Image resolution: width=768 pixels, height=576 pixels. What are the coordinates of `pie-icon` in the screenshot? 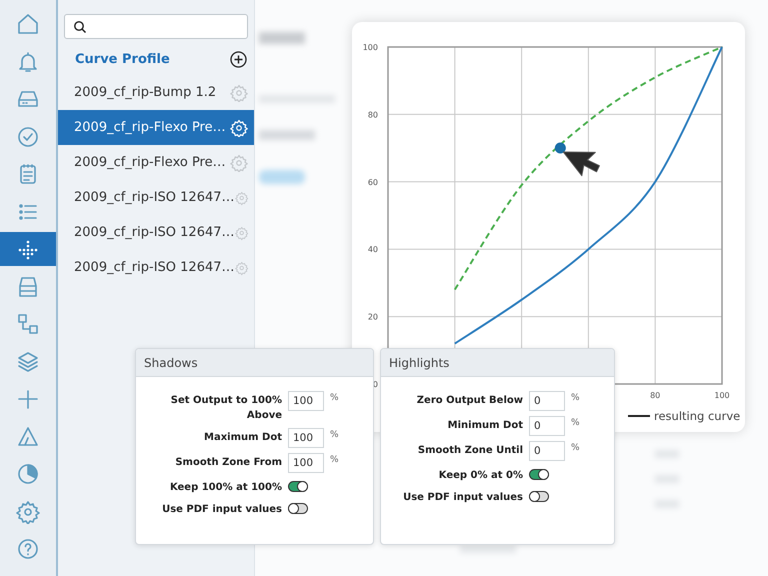 It's located at (28, 474).